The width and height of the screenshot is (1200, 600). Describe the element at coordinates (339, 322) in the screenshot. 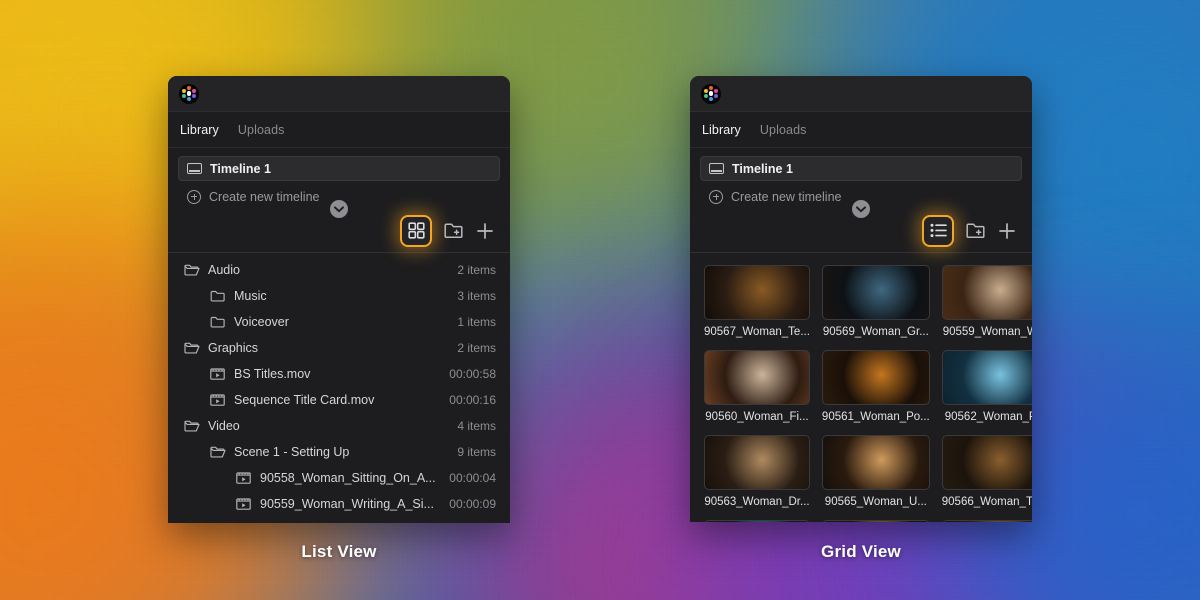

I see `list-item: Voiceover 1 items` at that location.